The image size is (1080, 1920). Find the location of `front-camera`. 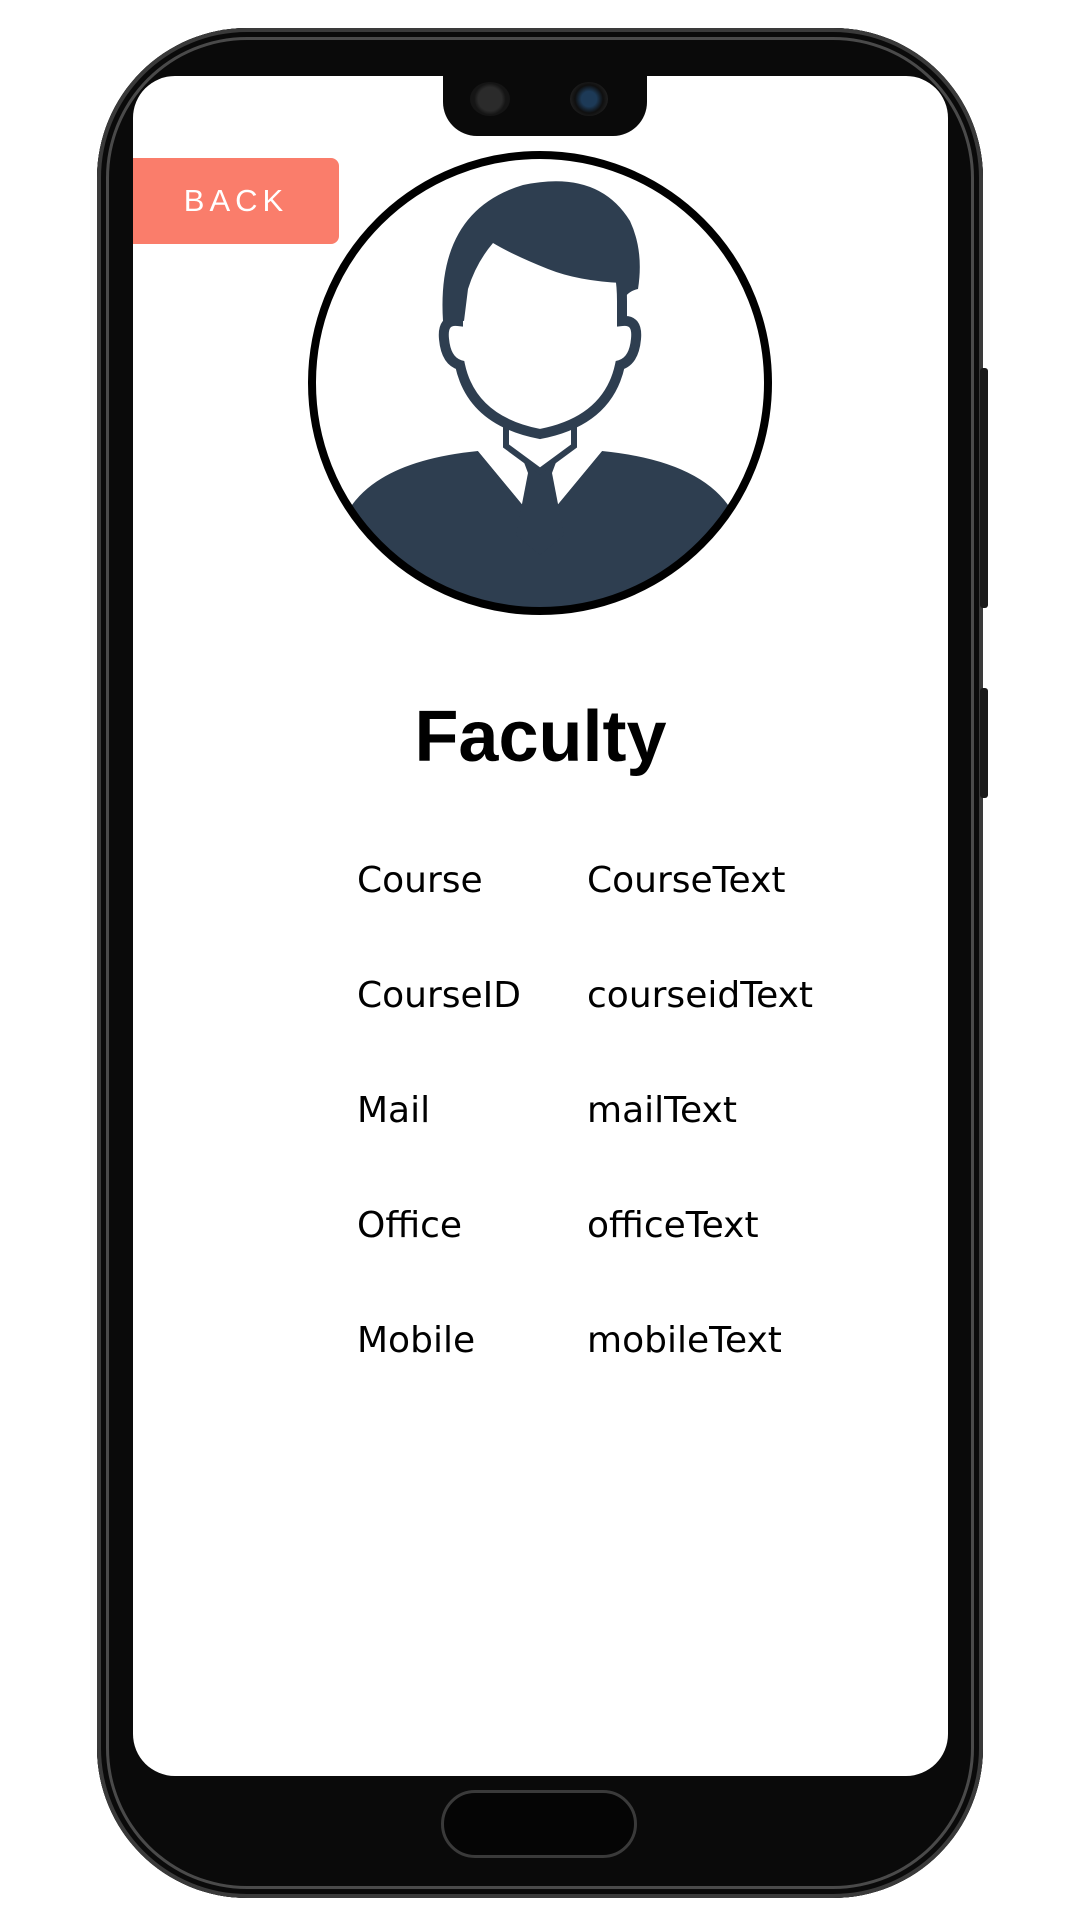

front-camera is located at coordinates (589, 99).